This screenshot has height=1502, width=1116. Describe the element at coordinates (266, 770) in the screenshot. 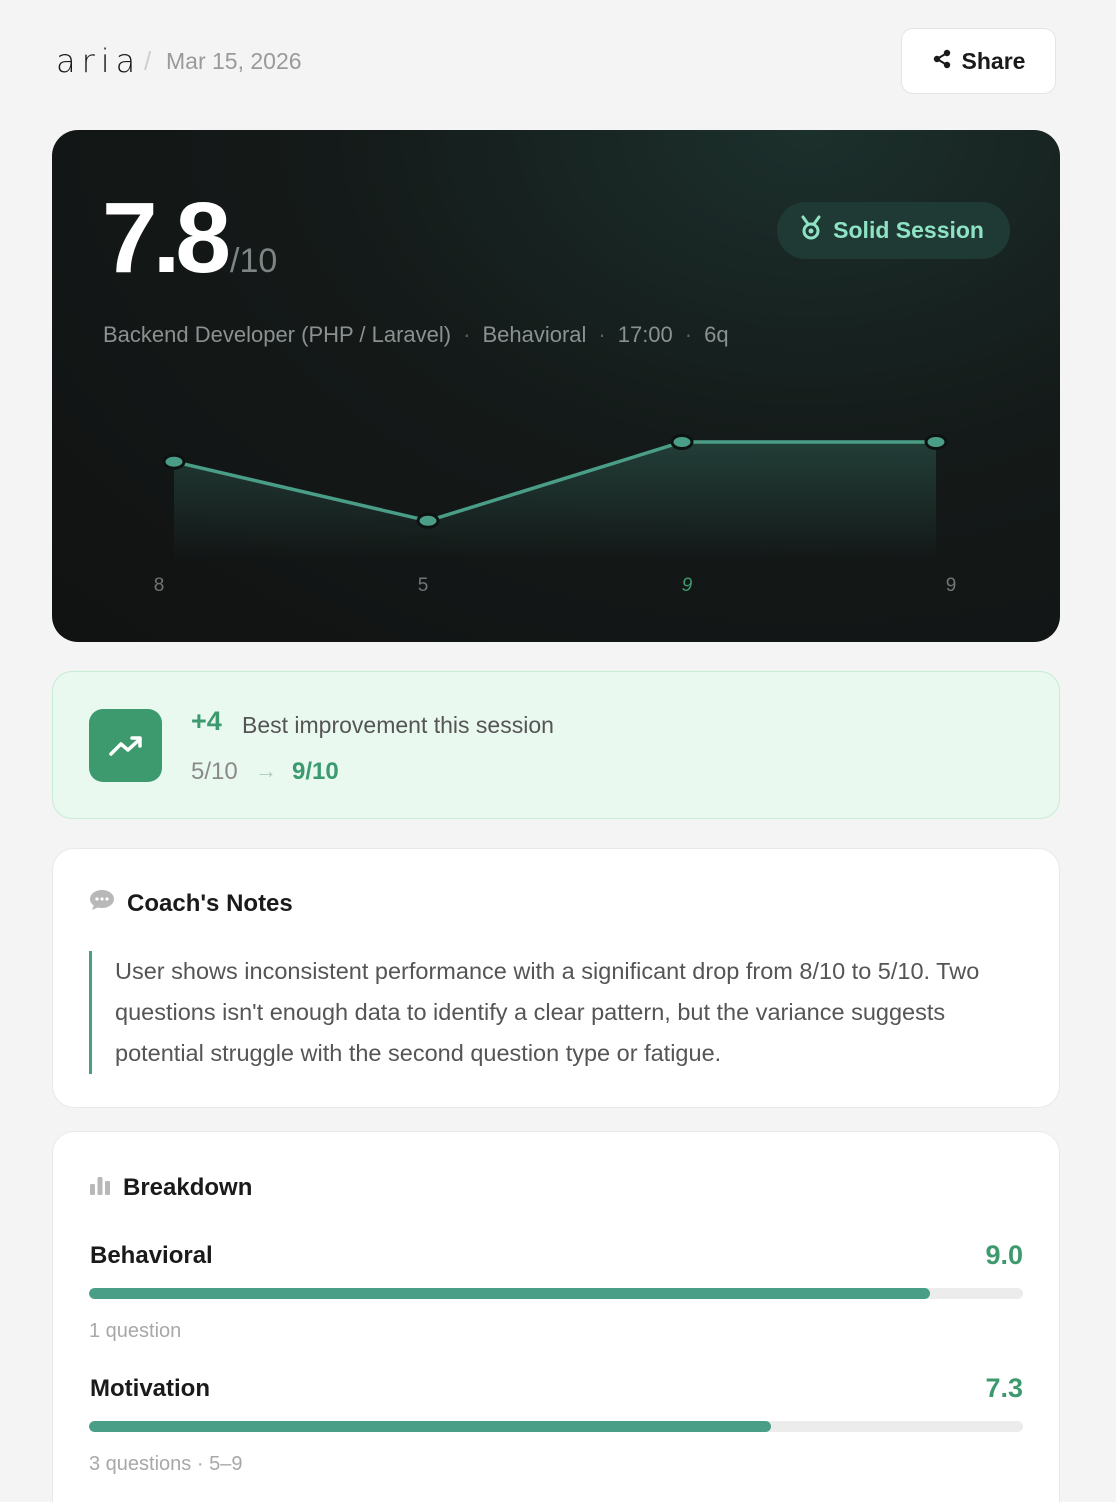

I see `arrow-right-icon: →` at that location.